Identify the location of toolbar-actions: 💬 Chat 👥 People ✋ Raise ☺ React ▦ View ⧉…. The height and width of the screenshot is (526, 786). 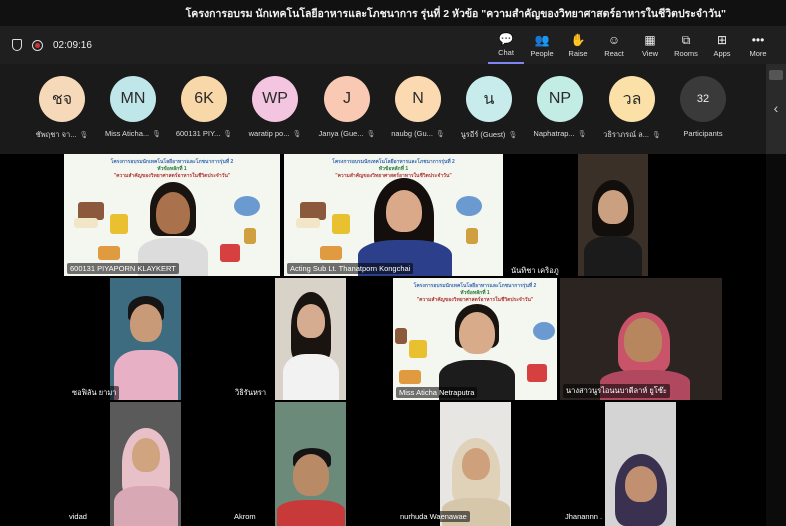
(632, 45).